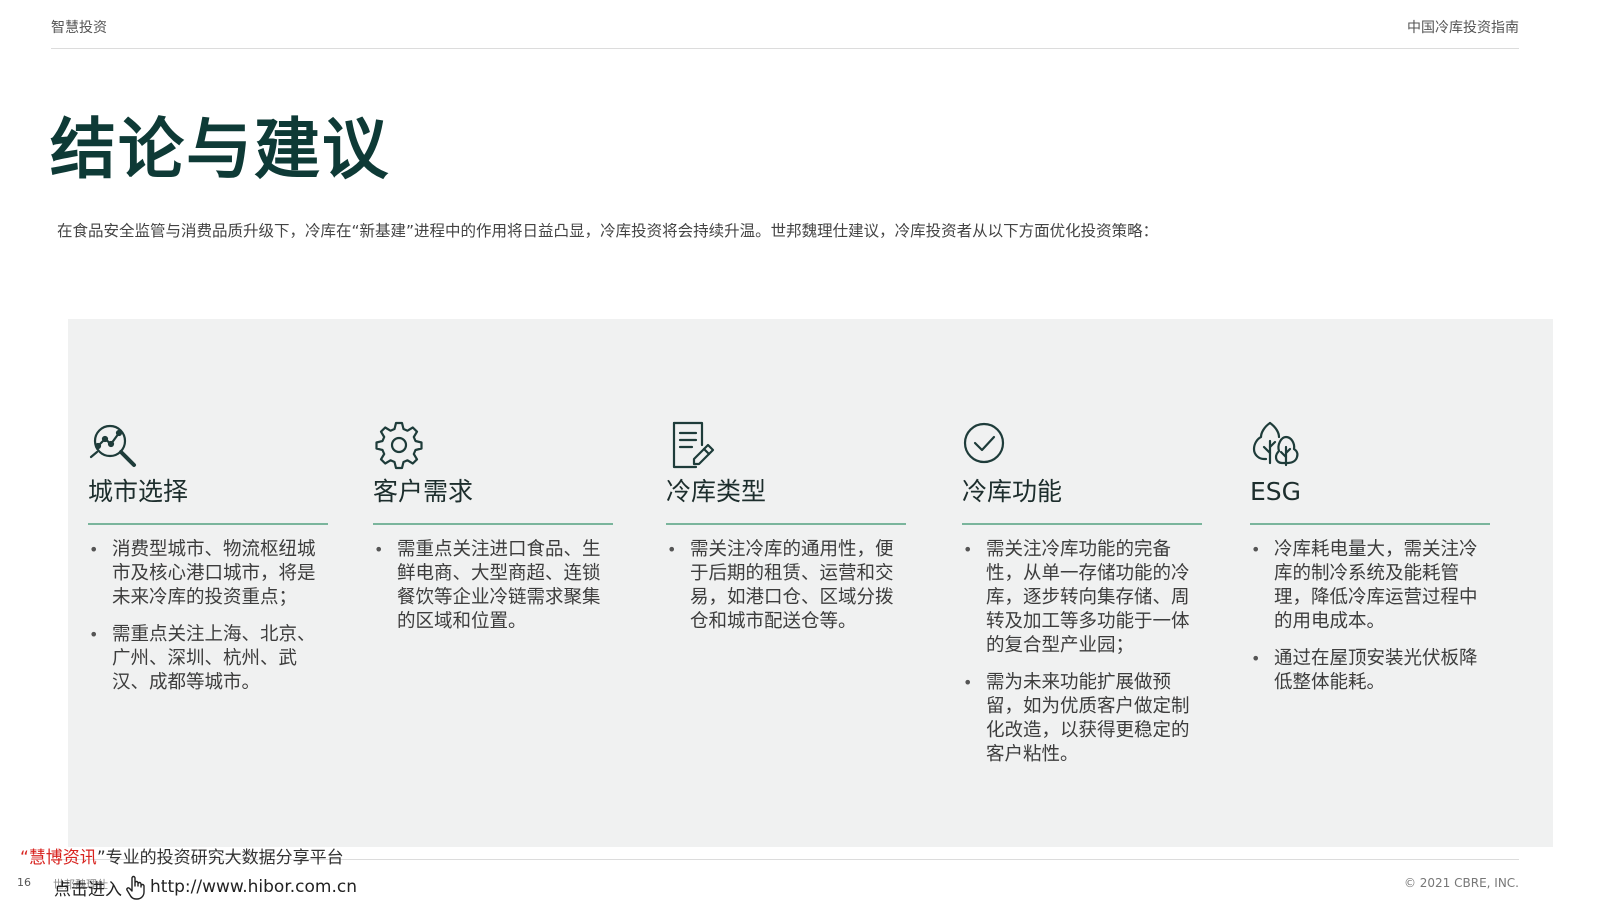  I want to click on trees-icon, so click(1276, 445).